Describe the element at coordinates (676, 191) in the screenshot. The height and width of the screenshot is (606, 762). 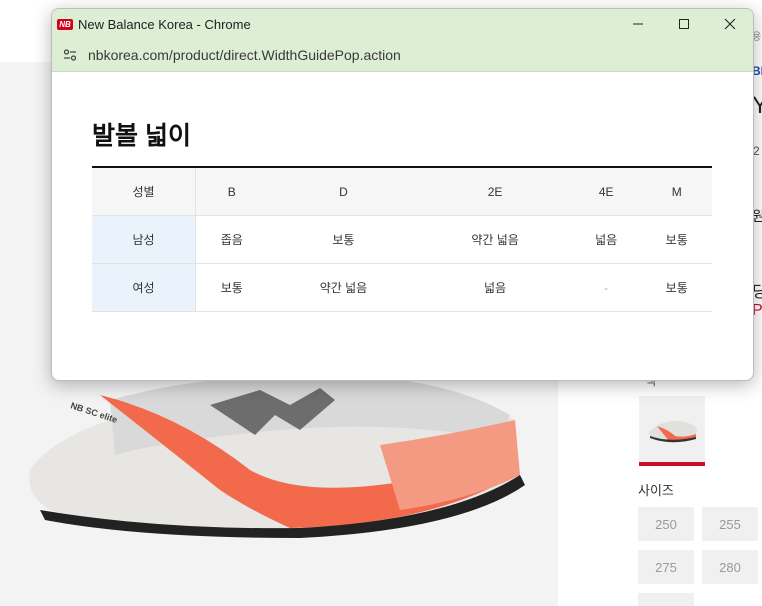
I see `column-header: M` at that location.